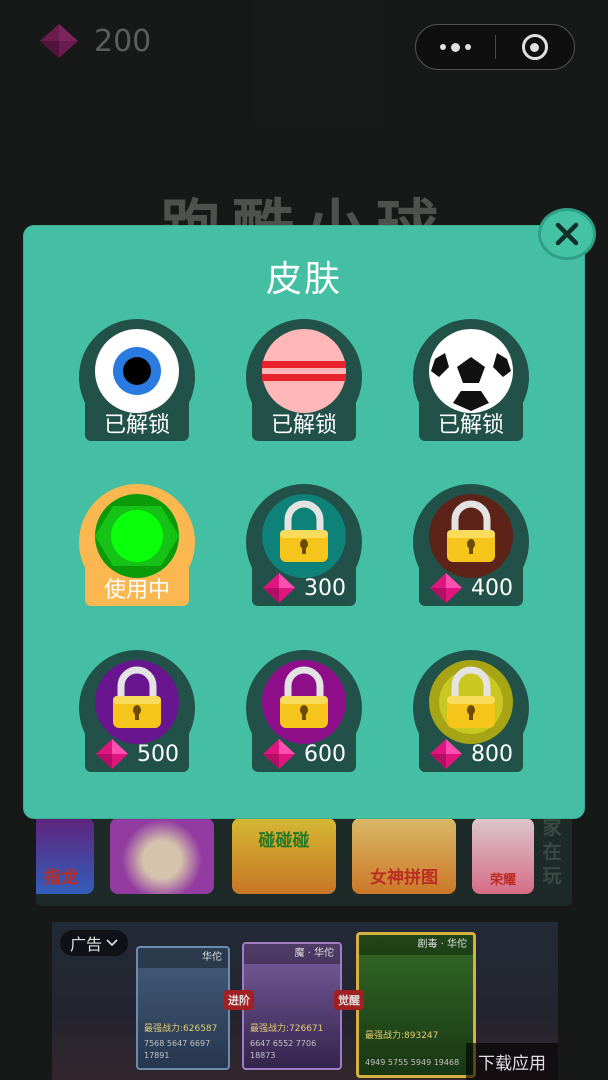 The height and width of the screenshot is (1080, 608). I want to click on skin-price: 600, so click(304, 754).